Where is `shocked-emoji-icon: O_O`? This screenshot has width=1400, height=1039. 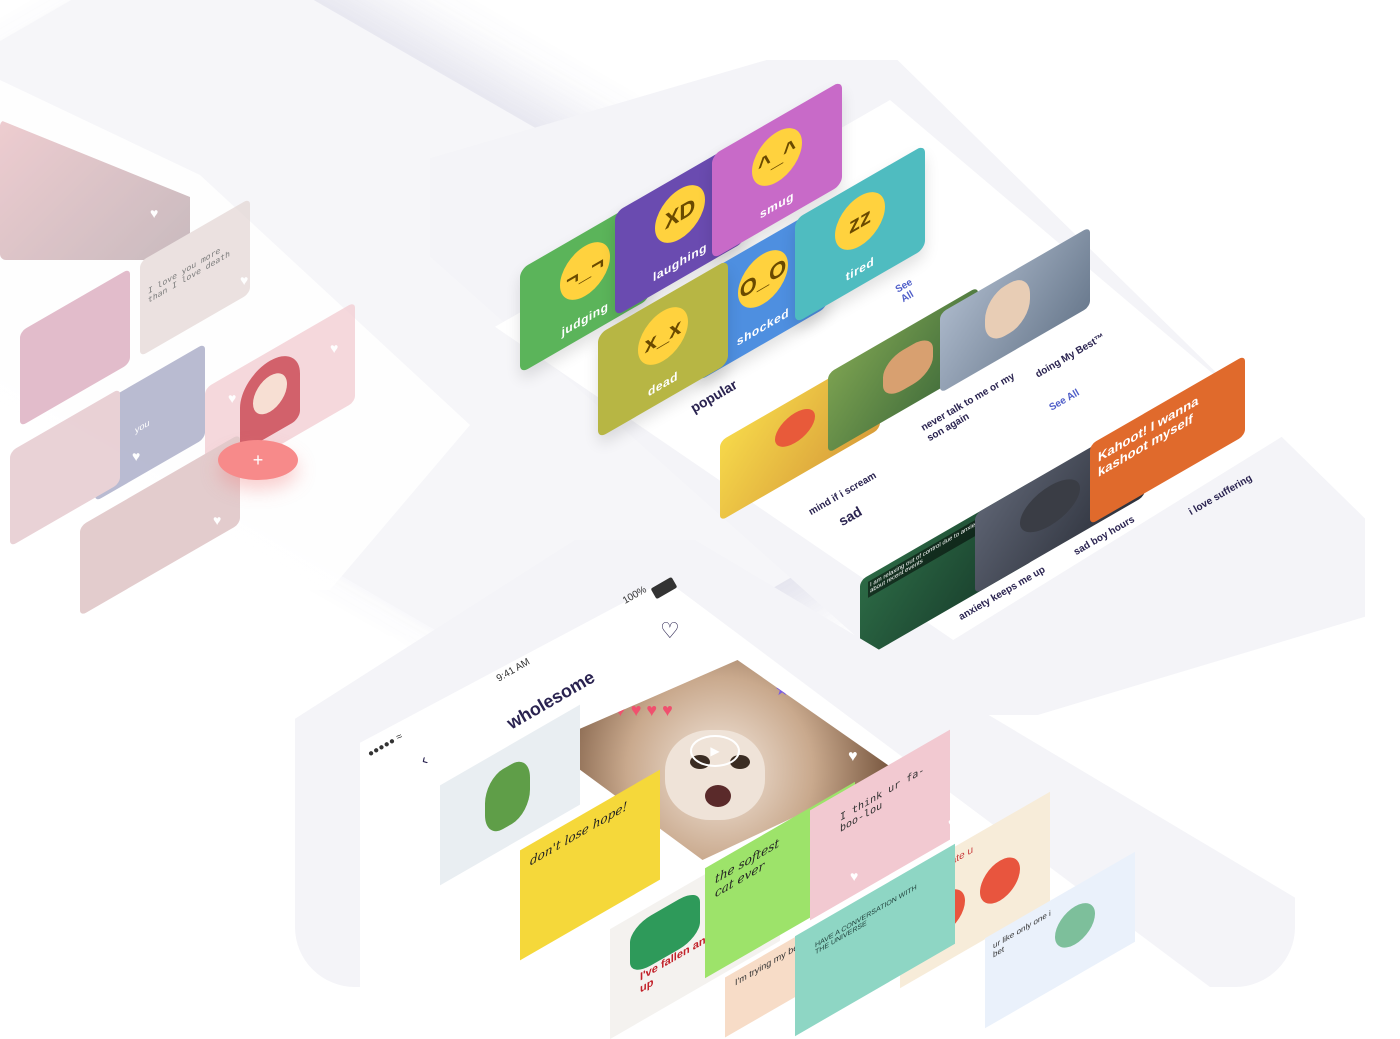
shocked-emoji-icon: O_O is located at coordinates (763, 279).